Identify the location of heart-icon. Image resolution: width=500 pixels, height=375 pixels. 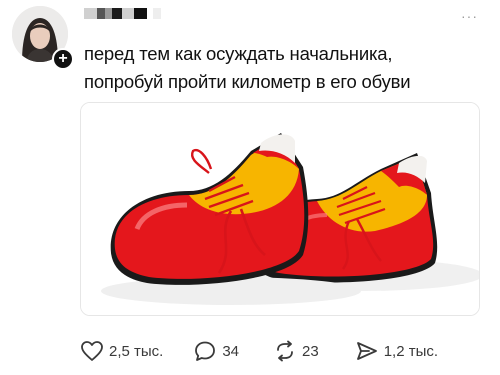
(92, 351).